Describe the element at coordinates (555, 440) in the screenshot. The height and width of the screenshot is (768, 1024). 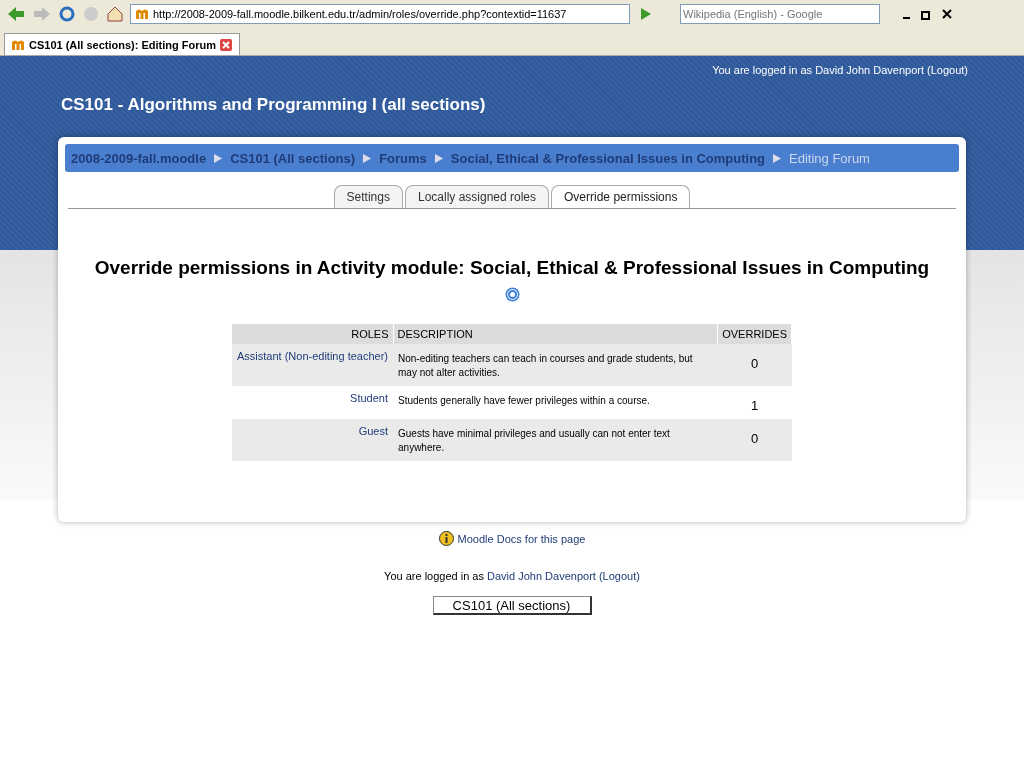
I see `table-cell: Guests have minimal privileges and usually can not enter text anywhere.` at that location.